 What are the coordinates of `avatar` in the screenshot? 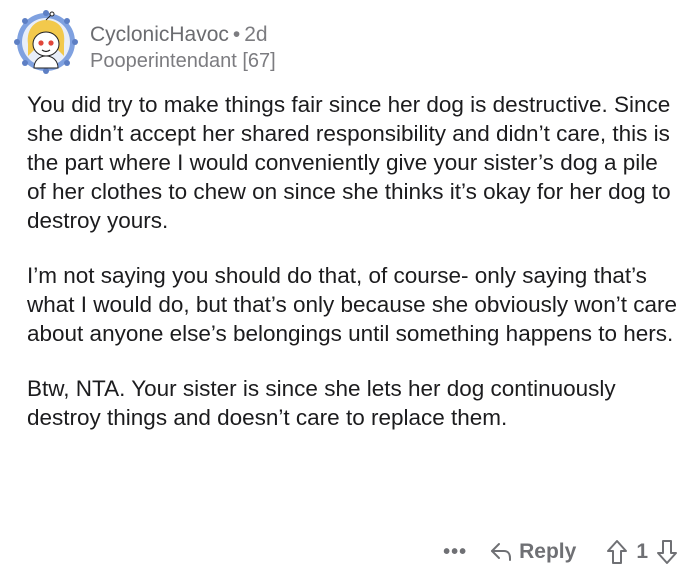 It's located at (46, 42).